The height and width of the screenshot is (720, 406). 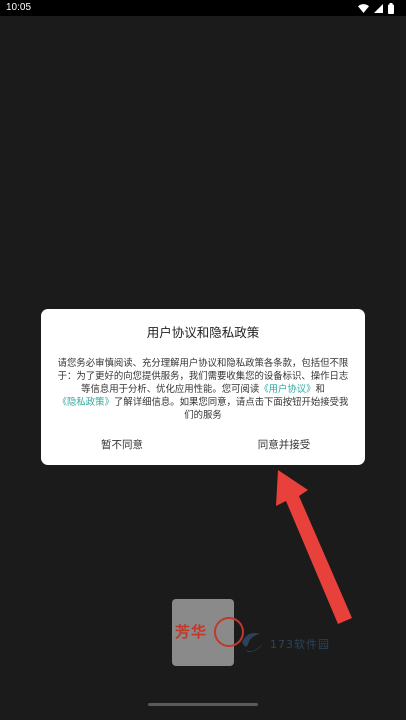 I want to click on navigation-handle, so click(x=203, y=704).